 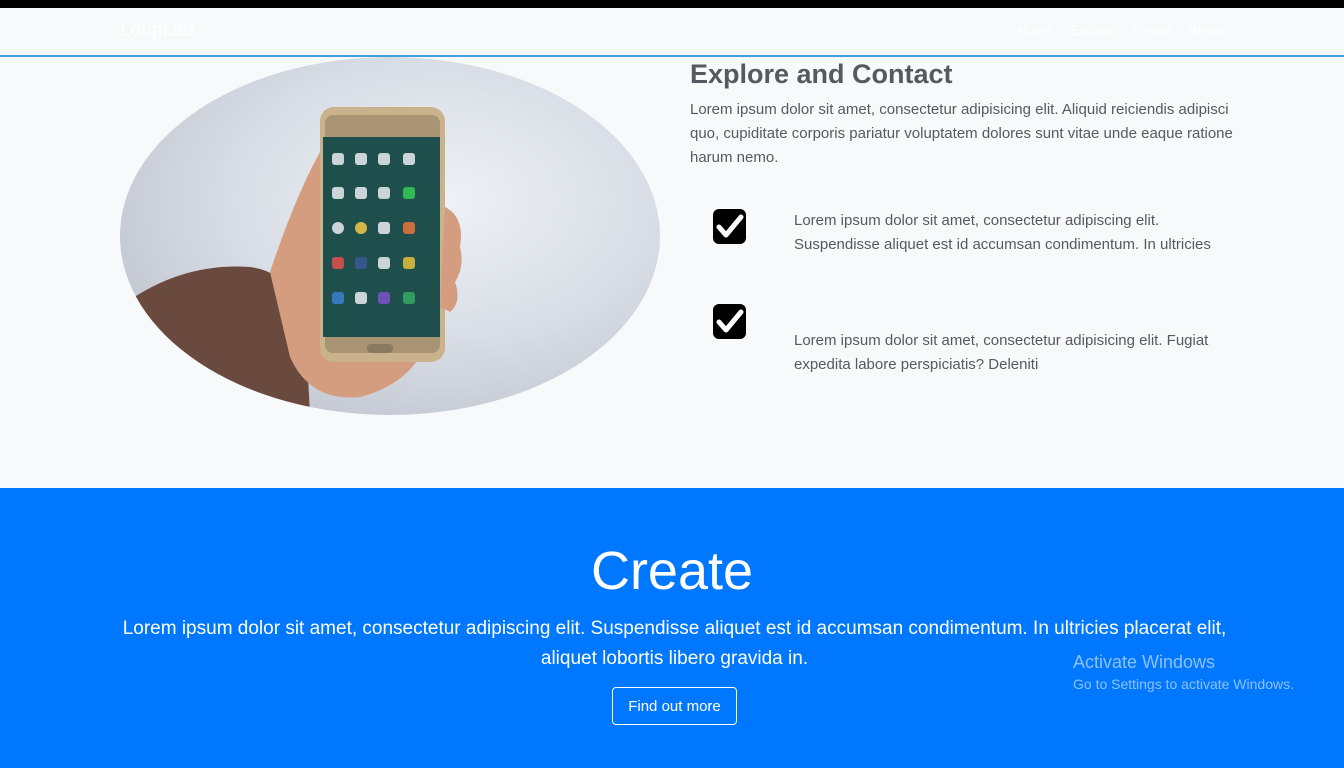 What do you see at coordinates (1121, 30) in the screenshot?
I see `nav-links: Home Explore Create Share` at bounding box center [1121, 30].